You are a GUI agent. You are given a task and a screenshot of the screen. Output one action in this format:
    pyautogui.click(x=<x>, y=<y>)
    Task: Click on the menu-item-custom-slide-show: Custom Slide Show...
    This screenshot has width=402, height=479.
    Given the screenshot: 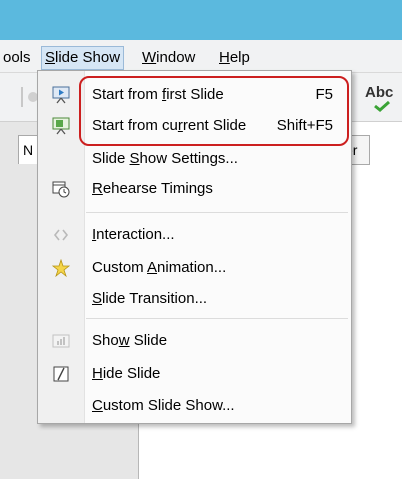 What is the action you would take?
    pyautogui.click(x=194, y=406)
    